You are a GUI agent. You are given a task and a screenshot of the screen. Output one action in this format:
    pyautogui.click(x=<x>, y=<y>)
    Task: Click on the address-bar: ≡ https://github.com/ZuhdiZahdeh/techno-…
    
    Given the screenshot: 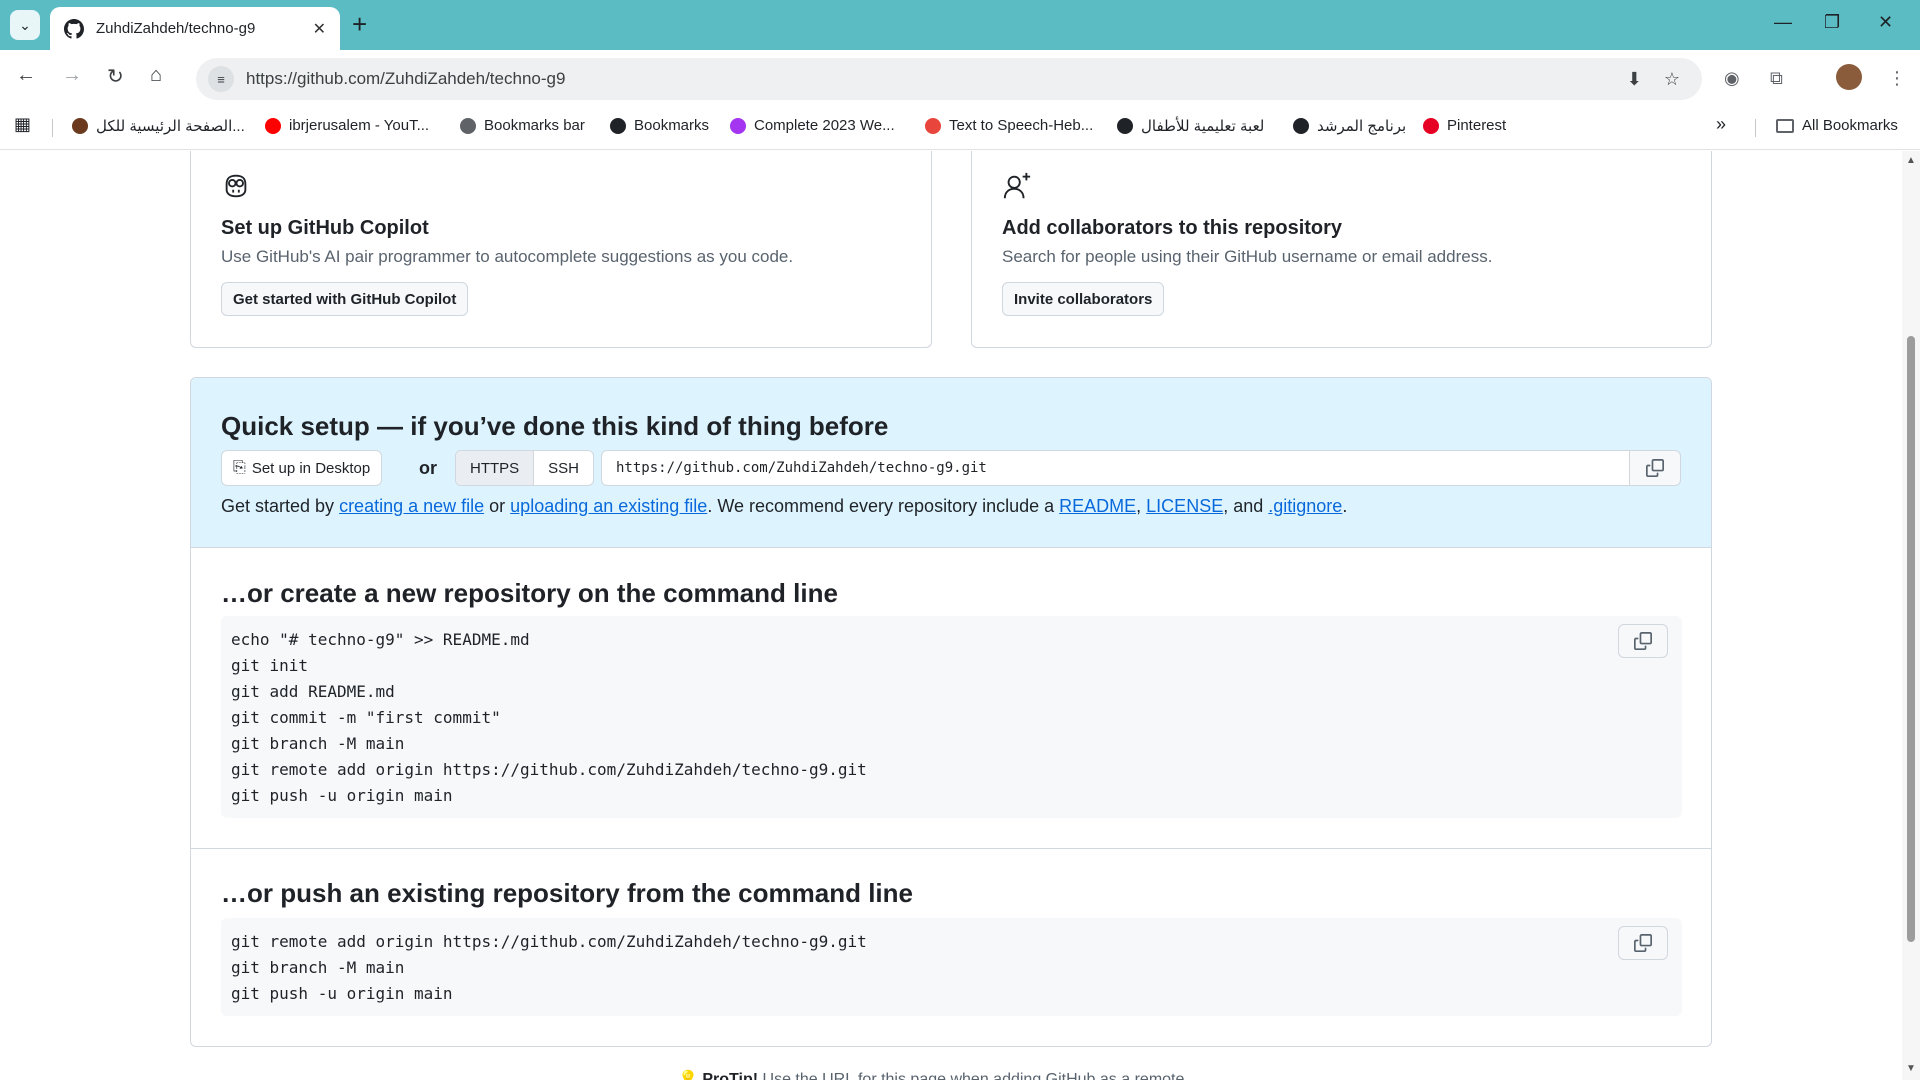 What is the action you would take?
    pyautogui.click(x=949, y=79)
    